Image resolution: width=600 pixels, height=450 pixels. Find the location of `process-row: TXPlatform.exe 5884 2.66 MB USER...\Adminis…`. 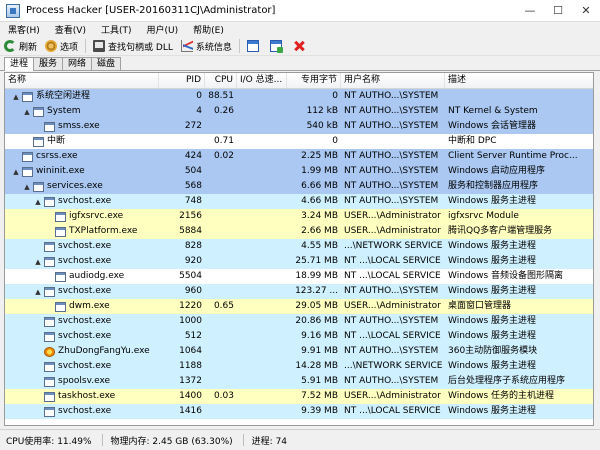

process-row: TXPlatform.exe 5884 2.66 MB USER...\Adminis… is located at coordinates (299, 231).